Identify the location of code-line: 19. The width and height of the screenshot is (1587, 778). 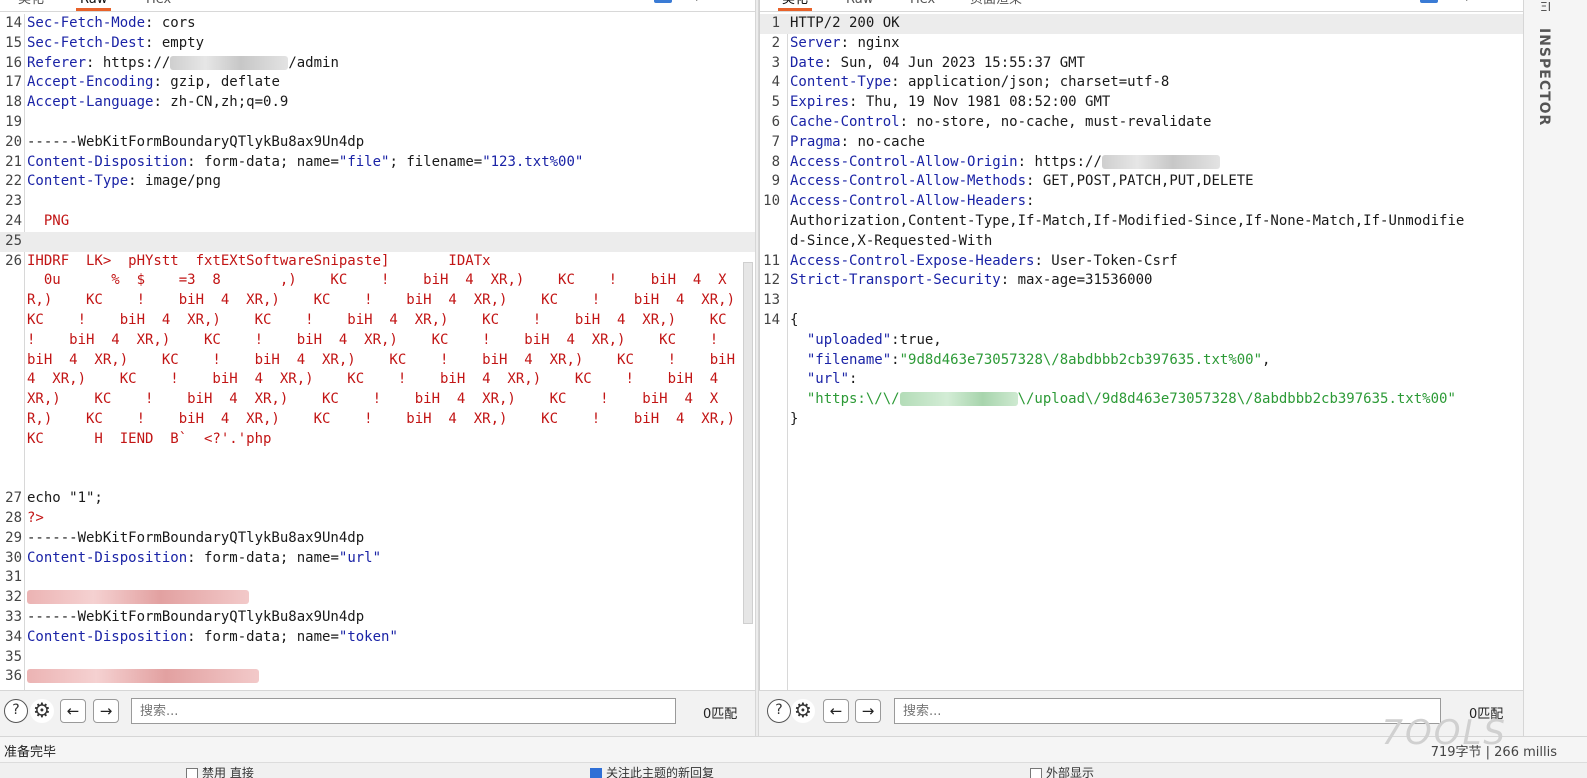
(377, 123).